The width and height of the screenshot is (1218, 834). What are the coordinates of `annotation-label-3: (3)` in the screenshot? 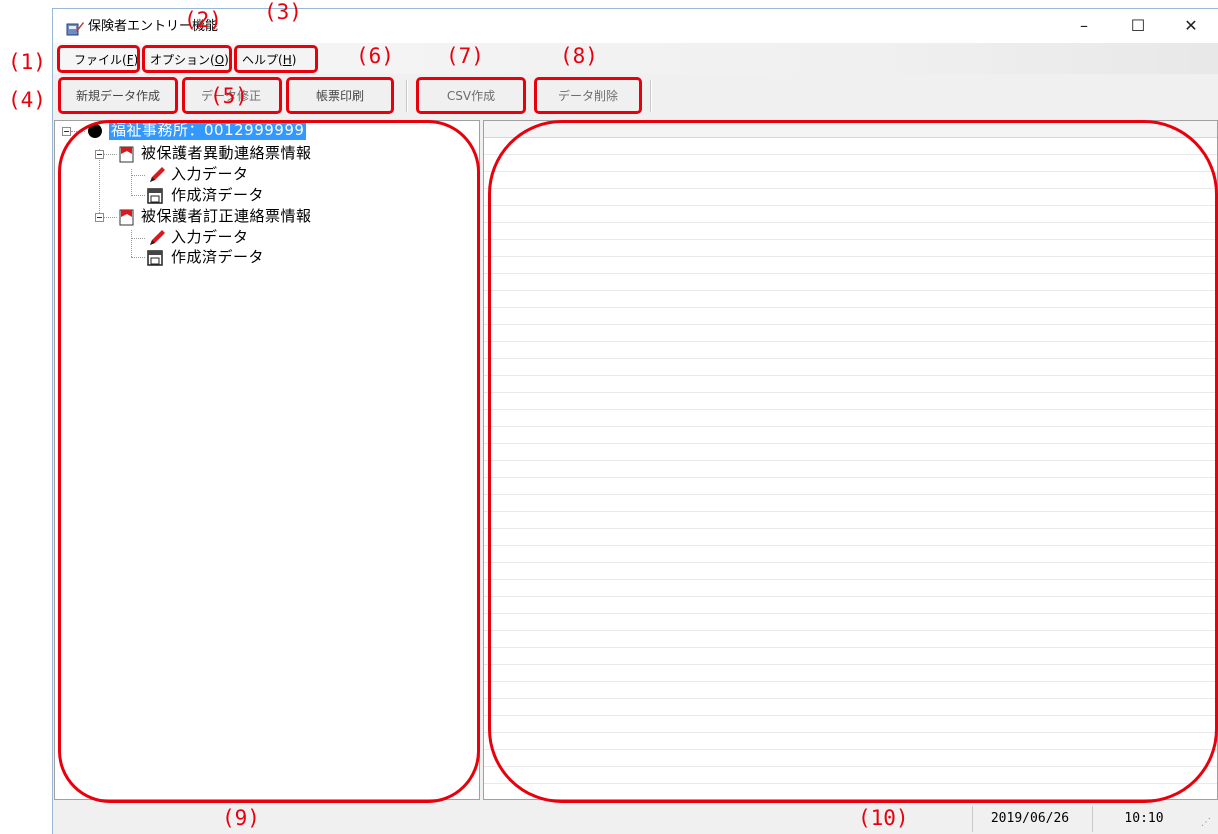 It's located at (283, 12).